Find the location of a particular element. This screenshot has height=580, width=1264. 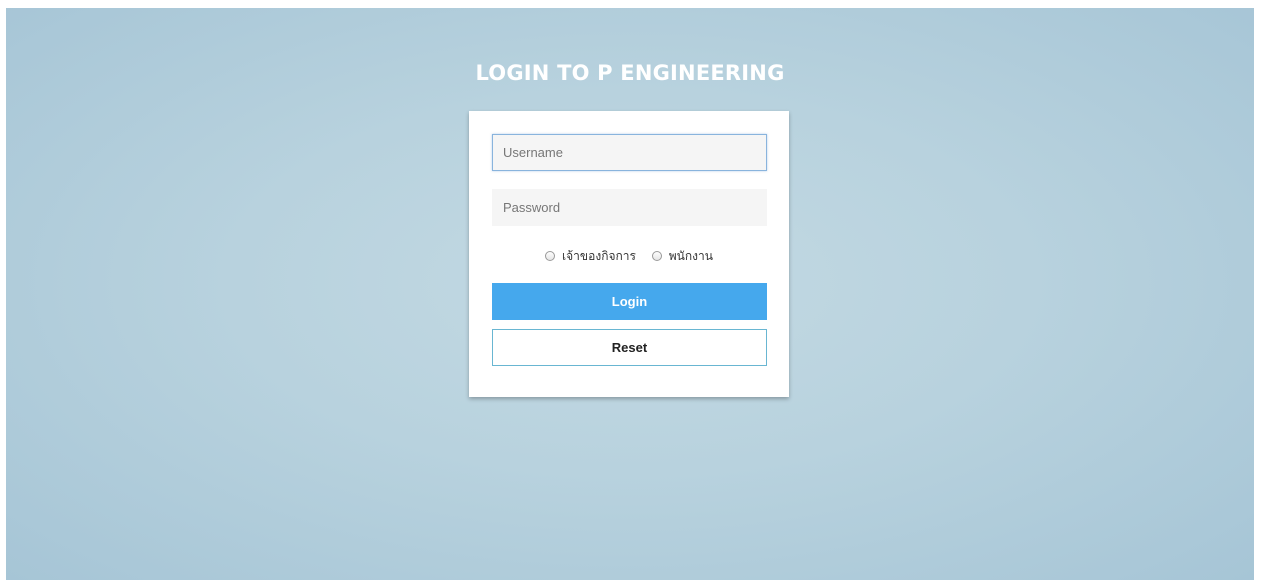

radio-employee: พนักงาน is located at coordinates (682, 256).